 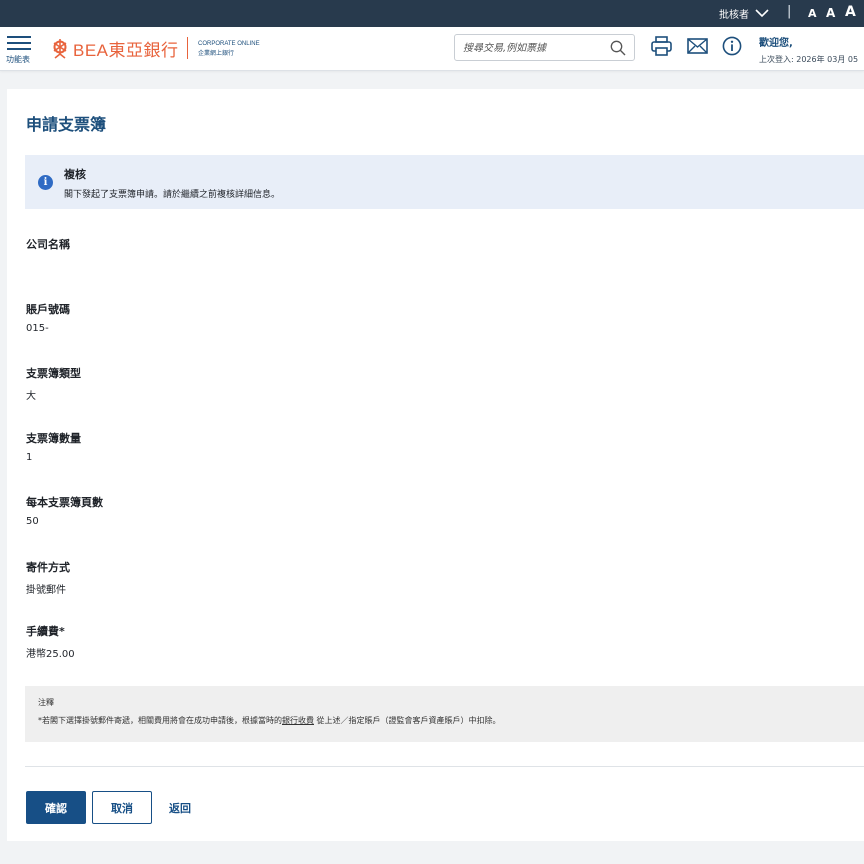 What do you see at coordinates (850, 12) in the screenshot?
I see `font-size-large-button: A` at bounding box center [850, 12].